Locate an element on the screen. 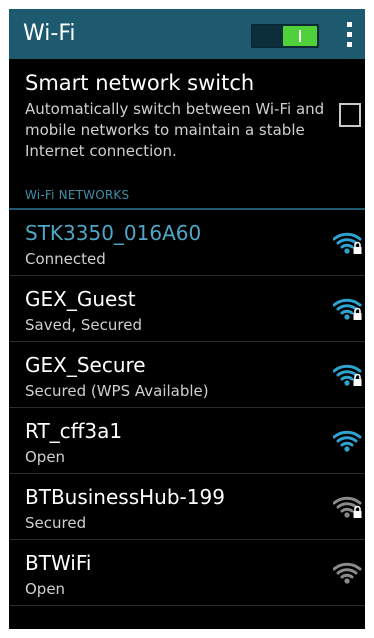  smart-network-switch-checkbox is located at coordinates (350, 115).